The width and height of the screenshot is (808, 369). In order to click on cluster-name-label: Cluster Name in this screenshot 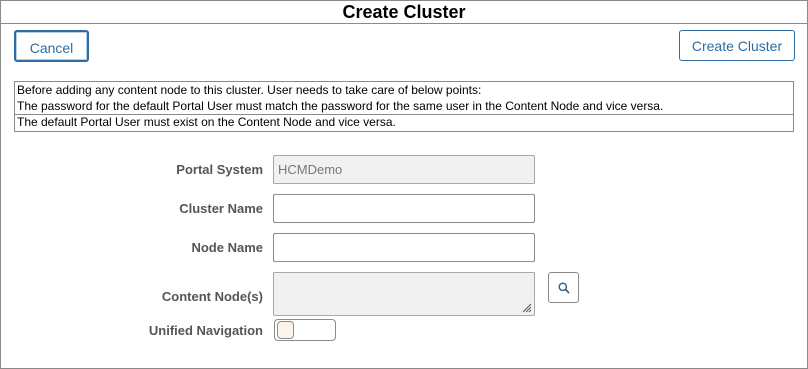, I will do `click(221, 208)`.